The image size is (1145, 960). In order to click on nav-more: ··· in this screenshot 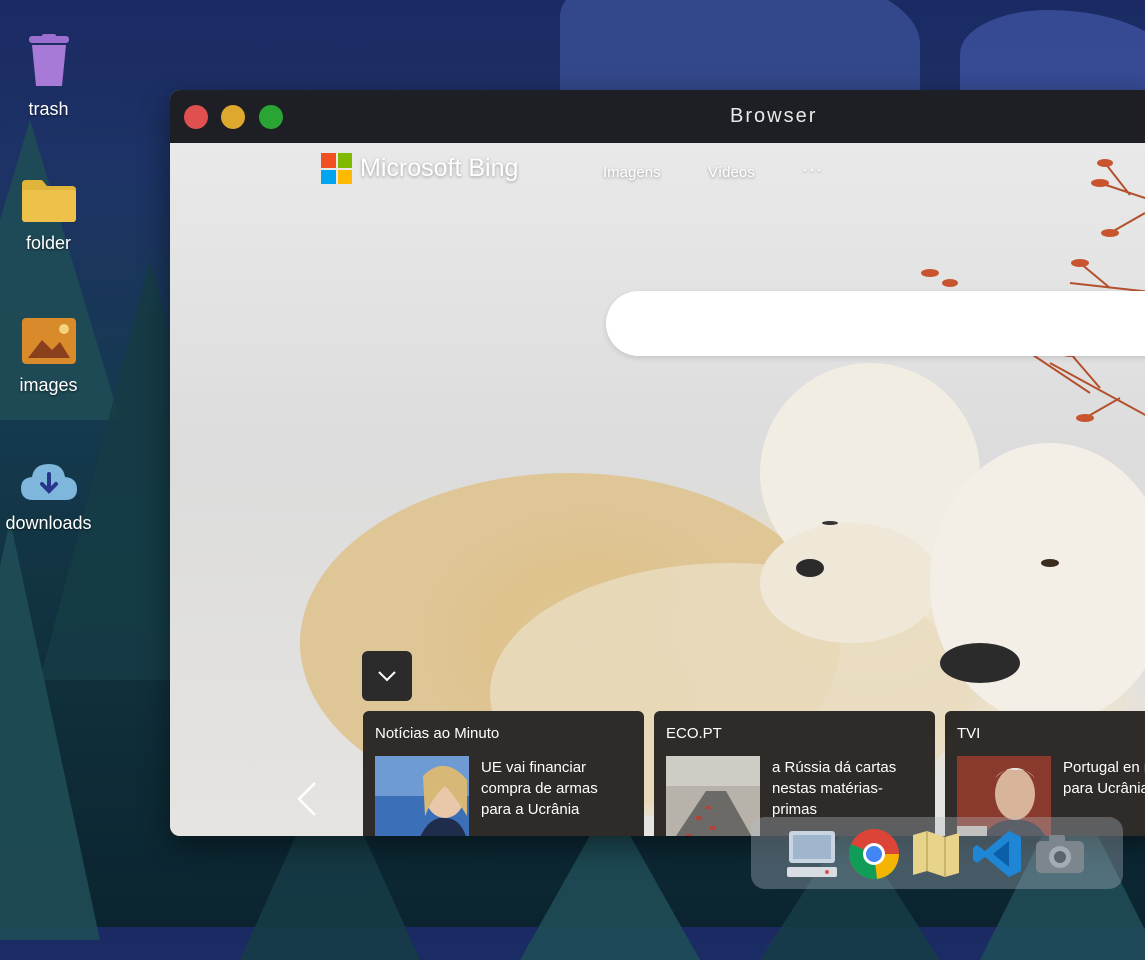, I will do `click(812, 169)`.